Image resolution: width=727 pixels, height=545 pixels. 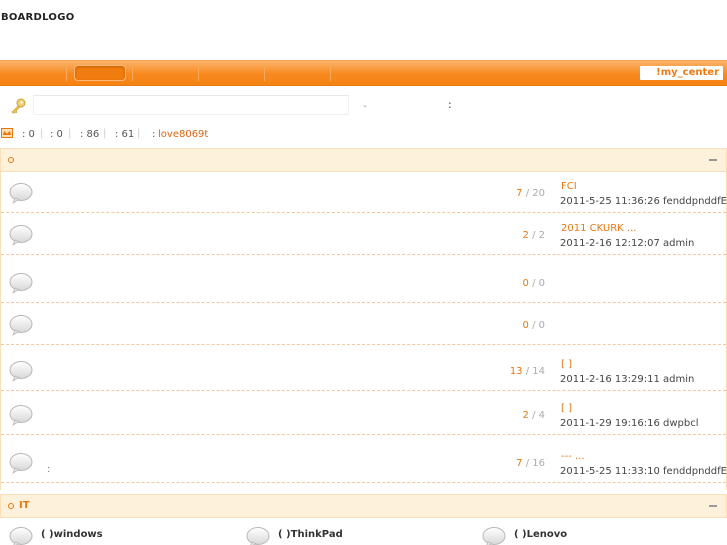 I want to click on last-post-meta: 2011-1-29 19:16:16 dwpbcl, so click(x=629, y=423).